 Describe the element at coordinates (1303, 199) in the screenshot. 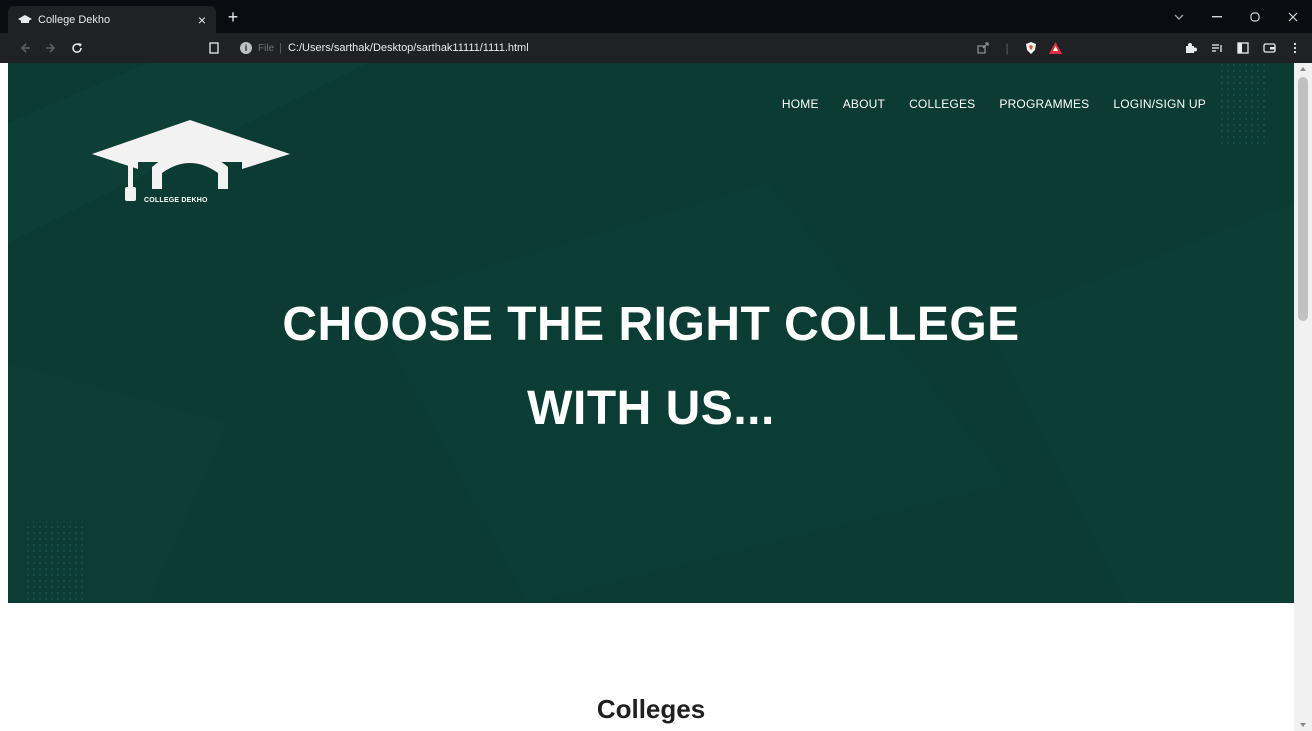

I see `scroll-thumb` at that location.